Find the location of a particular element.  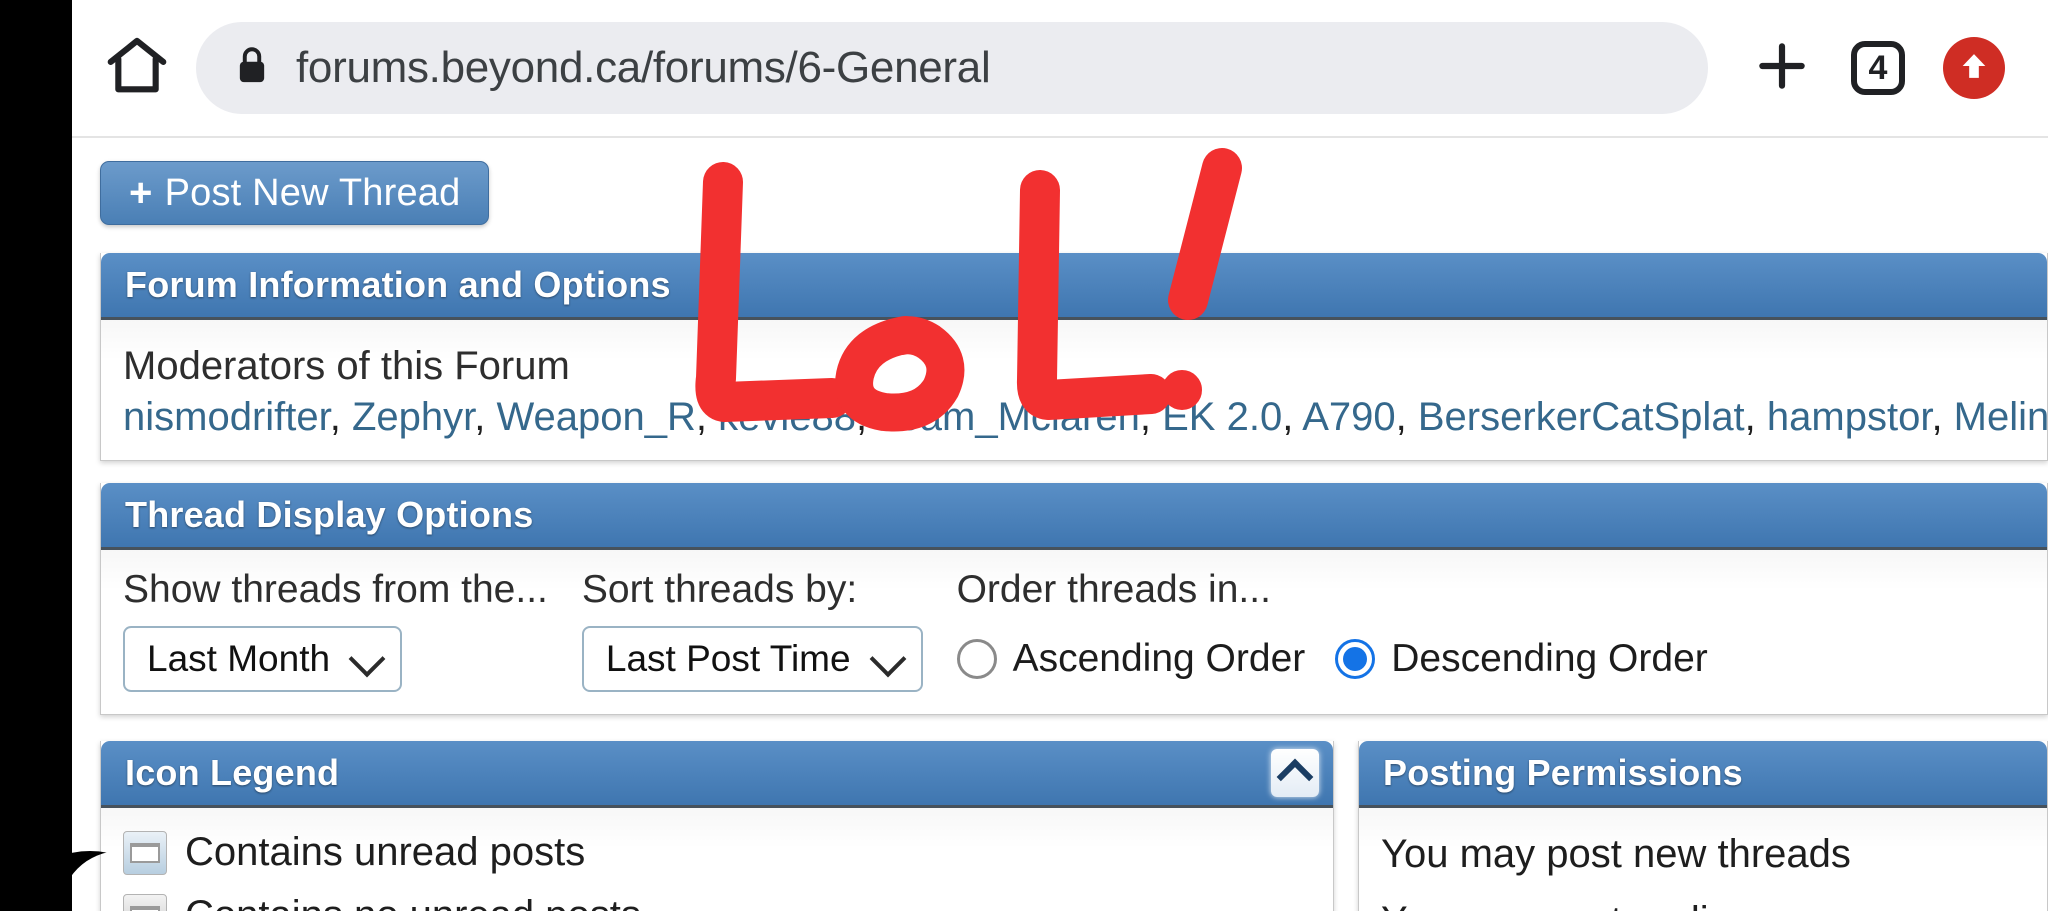

moderator-link: hampstor is located at coordinates (1849, 417).